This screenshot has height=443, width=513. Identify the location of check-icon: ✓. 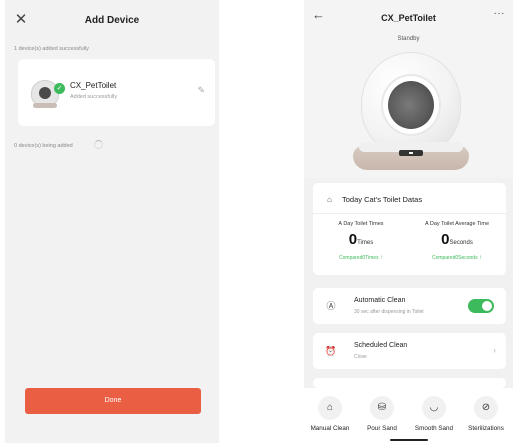
(59, 88).